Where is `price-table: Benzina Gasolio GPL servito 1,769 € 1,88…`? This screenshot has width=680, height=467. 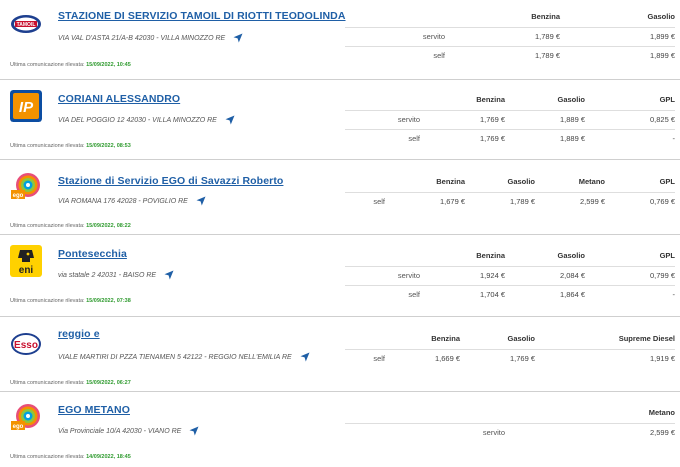
price-table: Benzina Gasolio GPL servito 1,769 € 1,88… is located at coordinates (510, 119).